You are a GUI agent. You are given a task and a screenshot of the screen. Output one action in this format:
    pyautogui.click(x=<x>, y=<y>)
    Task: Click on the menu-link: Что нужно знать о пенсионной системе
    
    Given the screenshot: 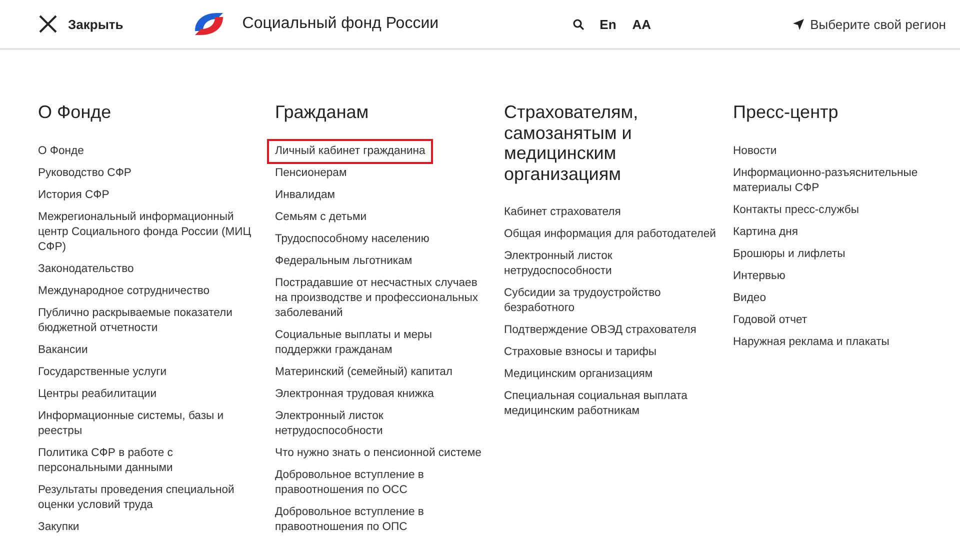 What is the action you would take?
    pyautogui.click(x=378, y=453)
    